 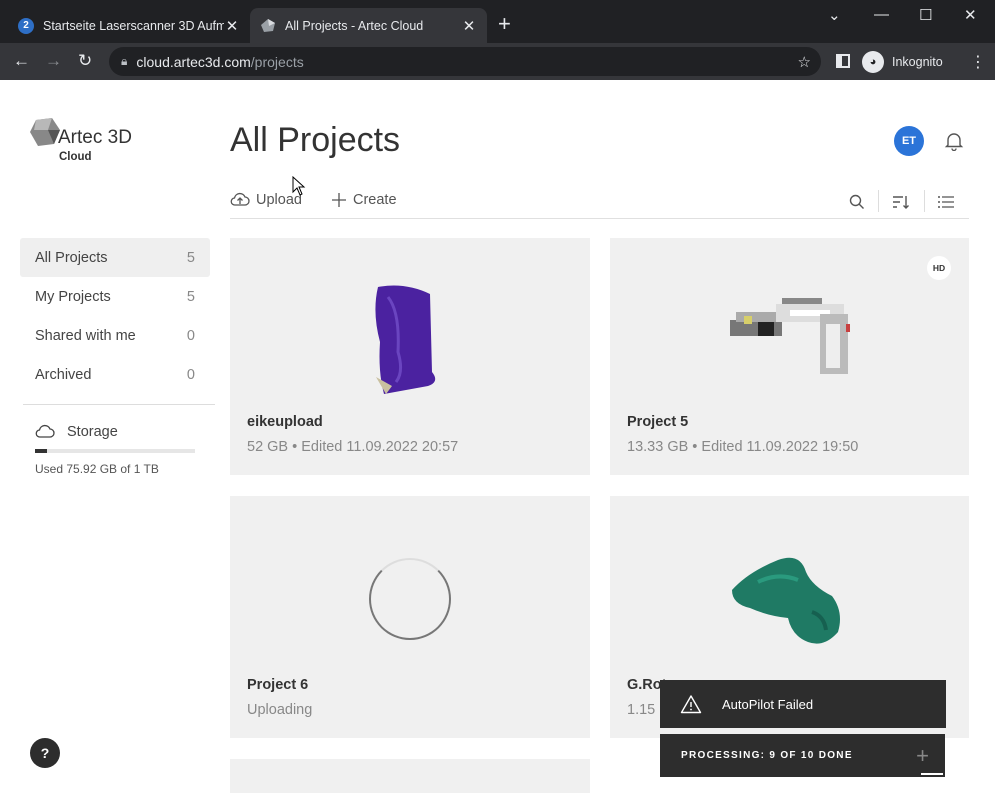 I want to click on processing-status-toast: PROCESSING: 9 OF 10 DONE +, so click(x=802, y=755).